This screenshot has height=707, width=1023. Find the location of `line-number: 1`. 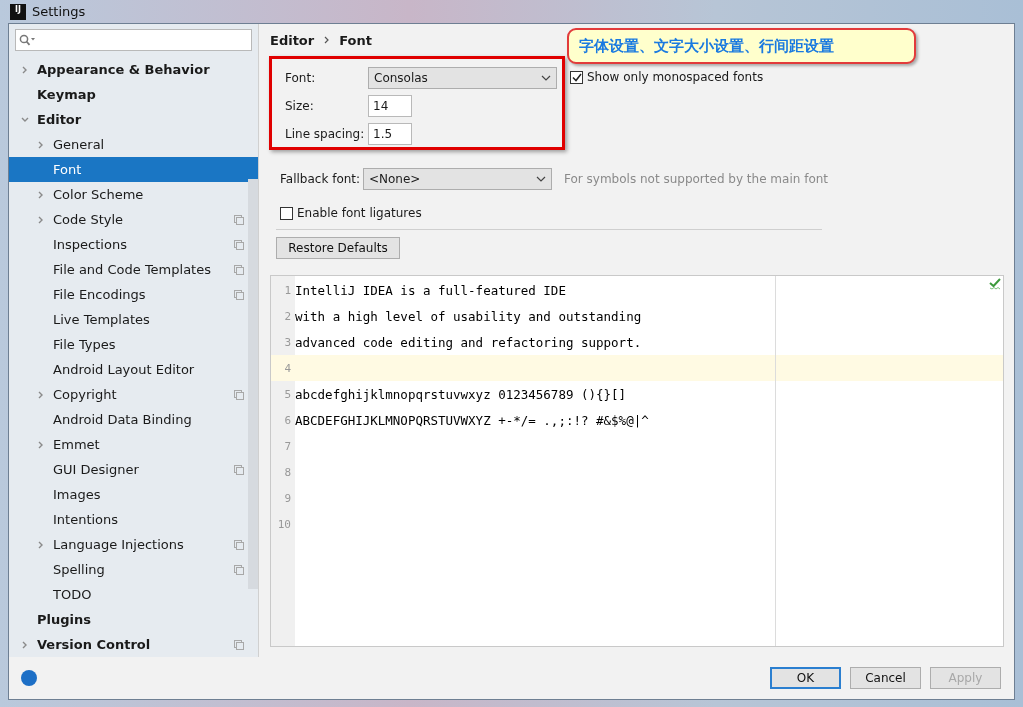

line-number: 1 is located at coordinates (287, 290).